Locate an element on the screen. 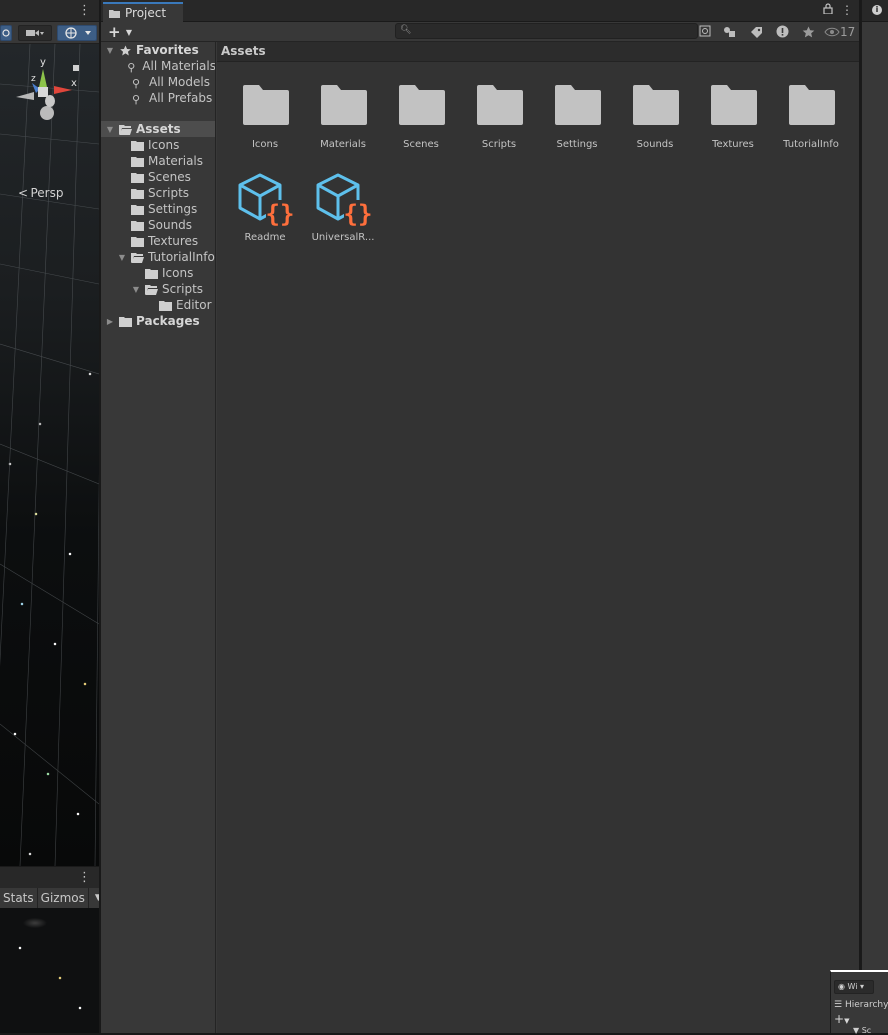  search-input is located at coordinates (552, 31).